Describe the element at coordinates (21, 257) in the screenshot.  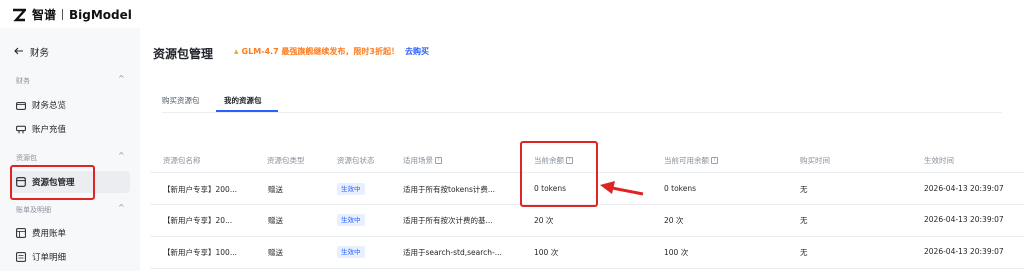
I see `order-icon` at that location.